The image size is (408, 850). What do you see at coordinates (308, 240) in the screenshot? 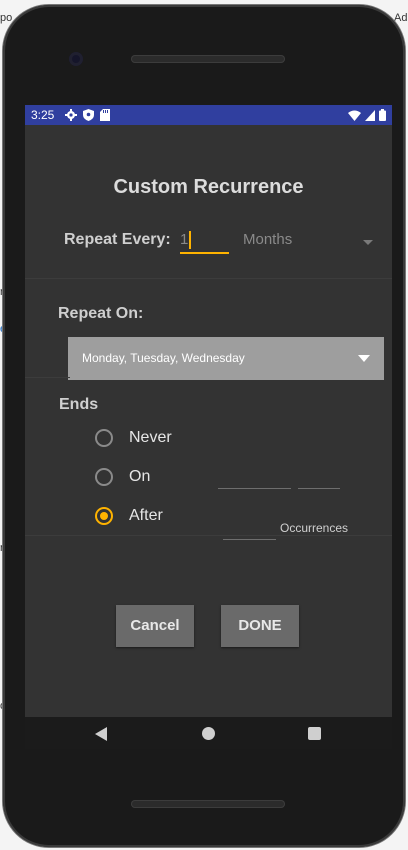
I see `repeat-unit-dropdown: Months` at bounding box center [308, 240].